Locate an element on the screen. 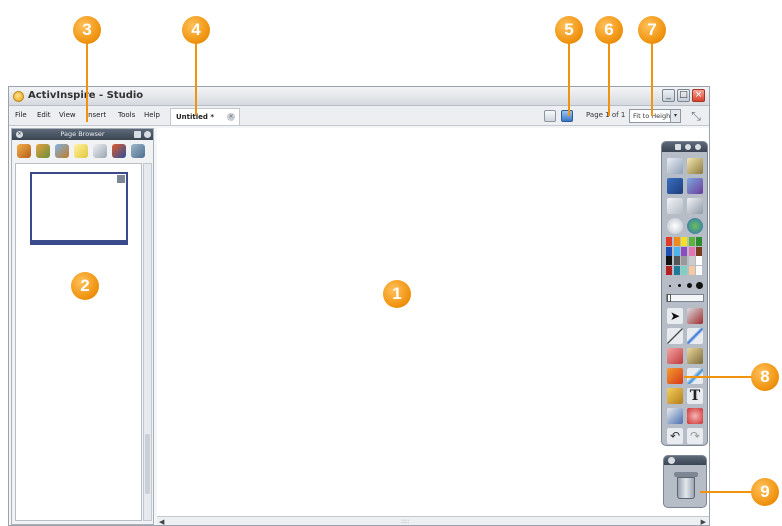 The height and width of the screenshot is (526, 782). main-toolbox: ➤ T ↶ ↷ is located at coordinates (684, 293).